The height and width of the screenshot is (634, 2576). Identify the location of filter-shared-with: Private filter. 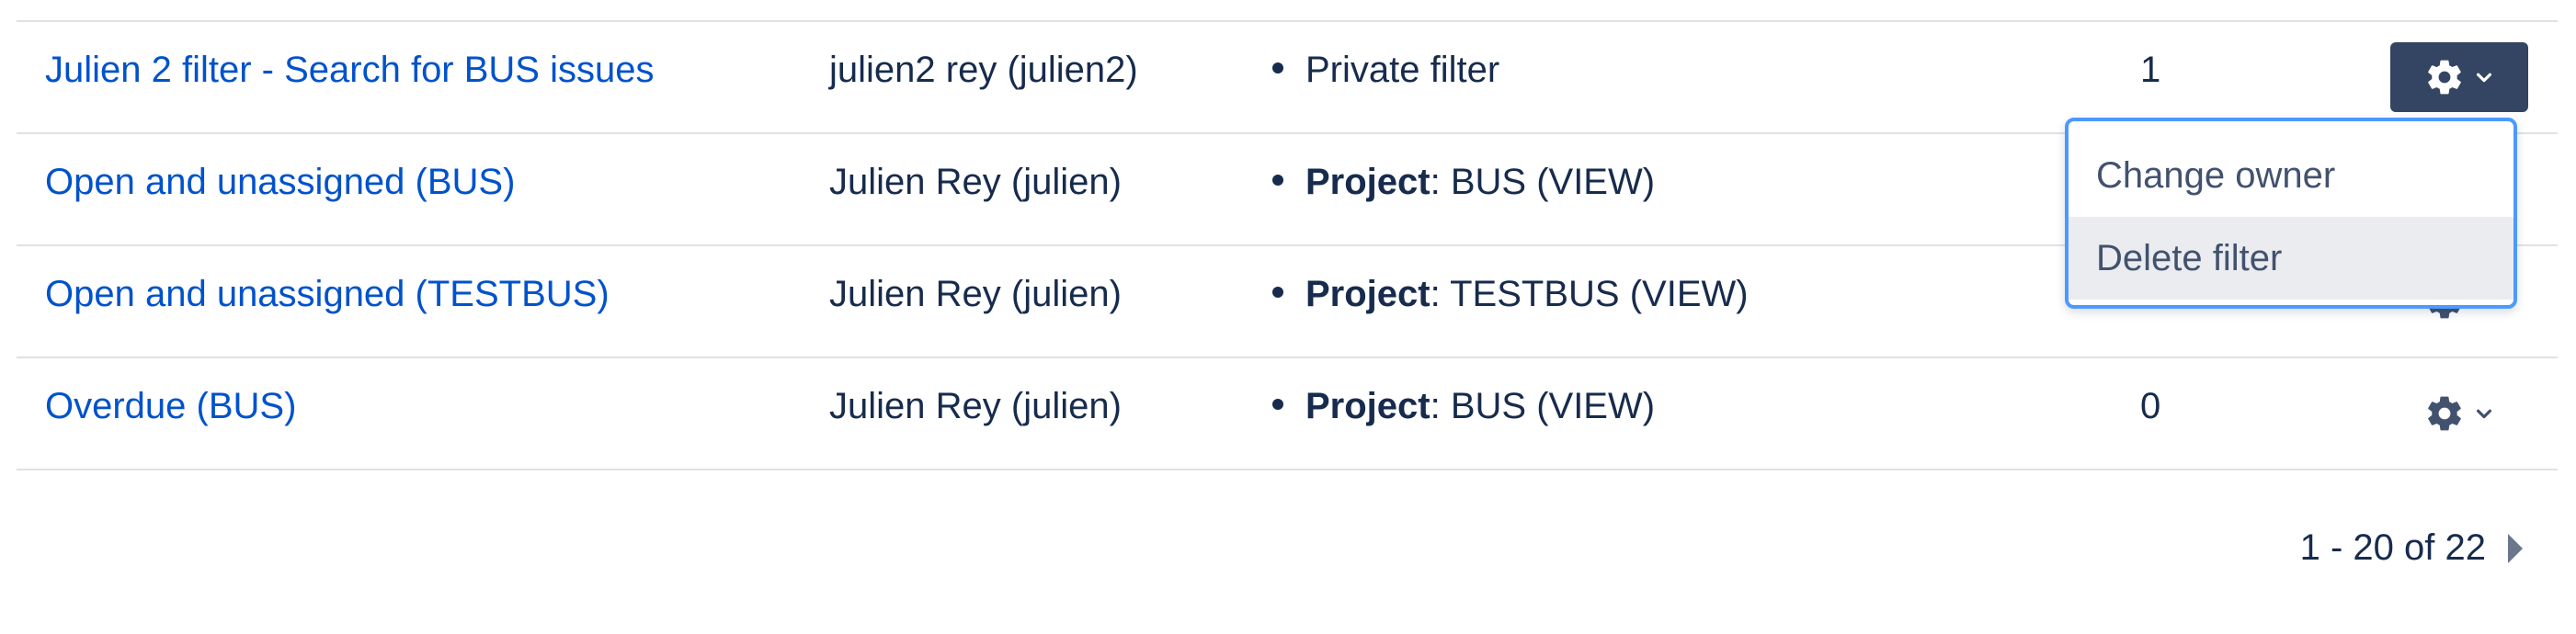
(1385, 77).